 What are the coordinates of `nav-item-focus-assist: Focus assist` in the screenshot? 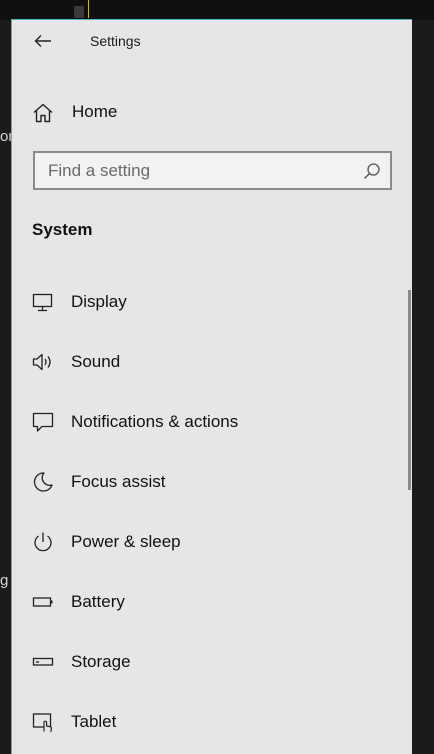 It's located at (209, 482).